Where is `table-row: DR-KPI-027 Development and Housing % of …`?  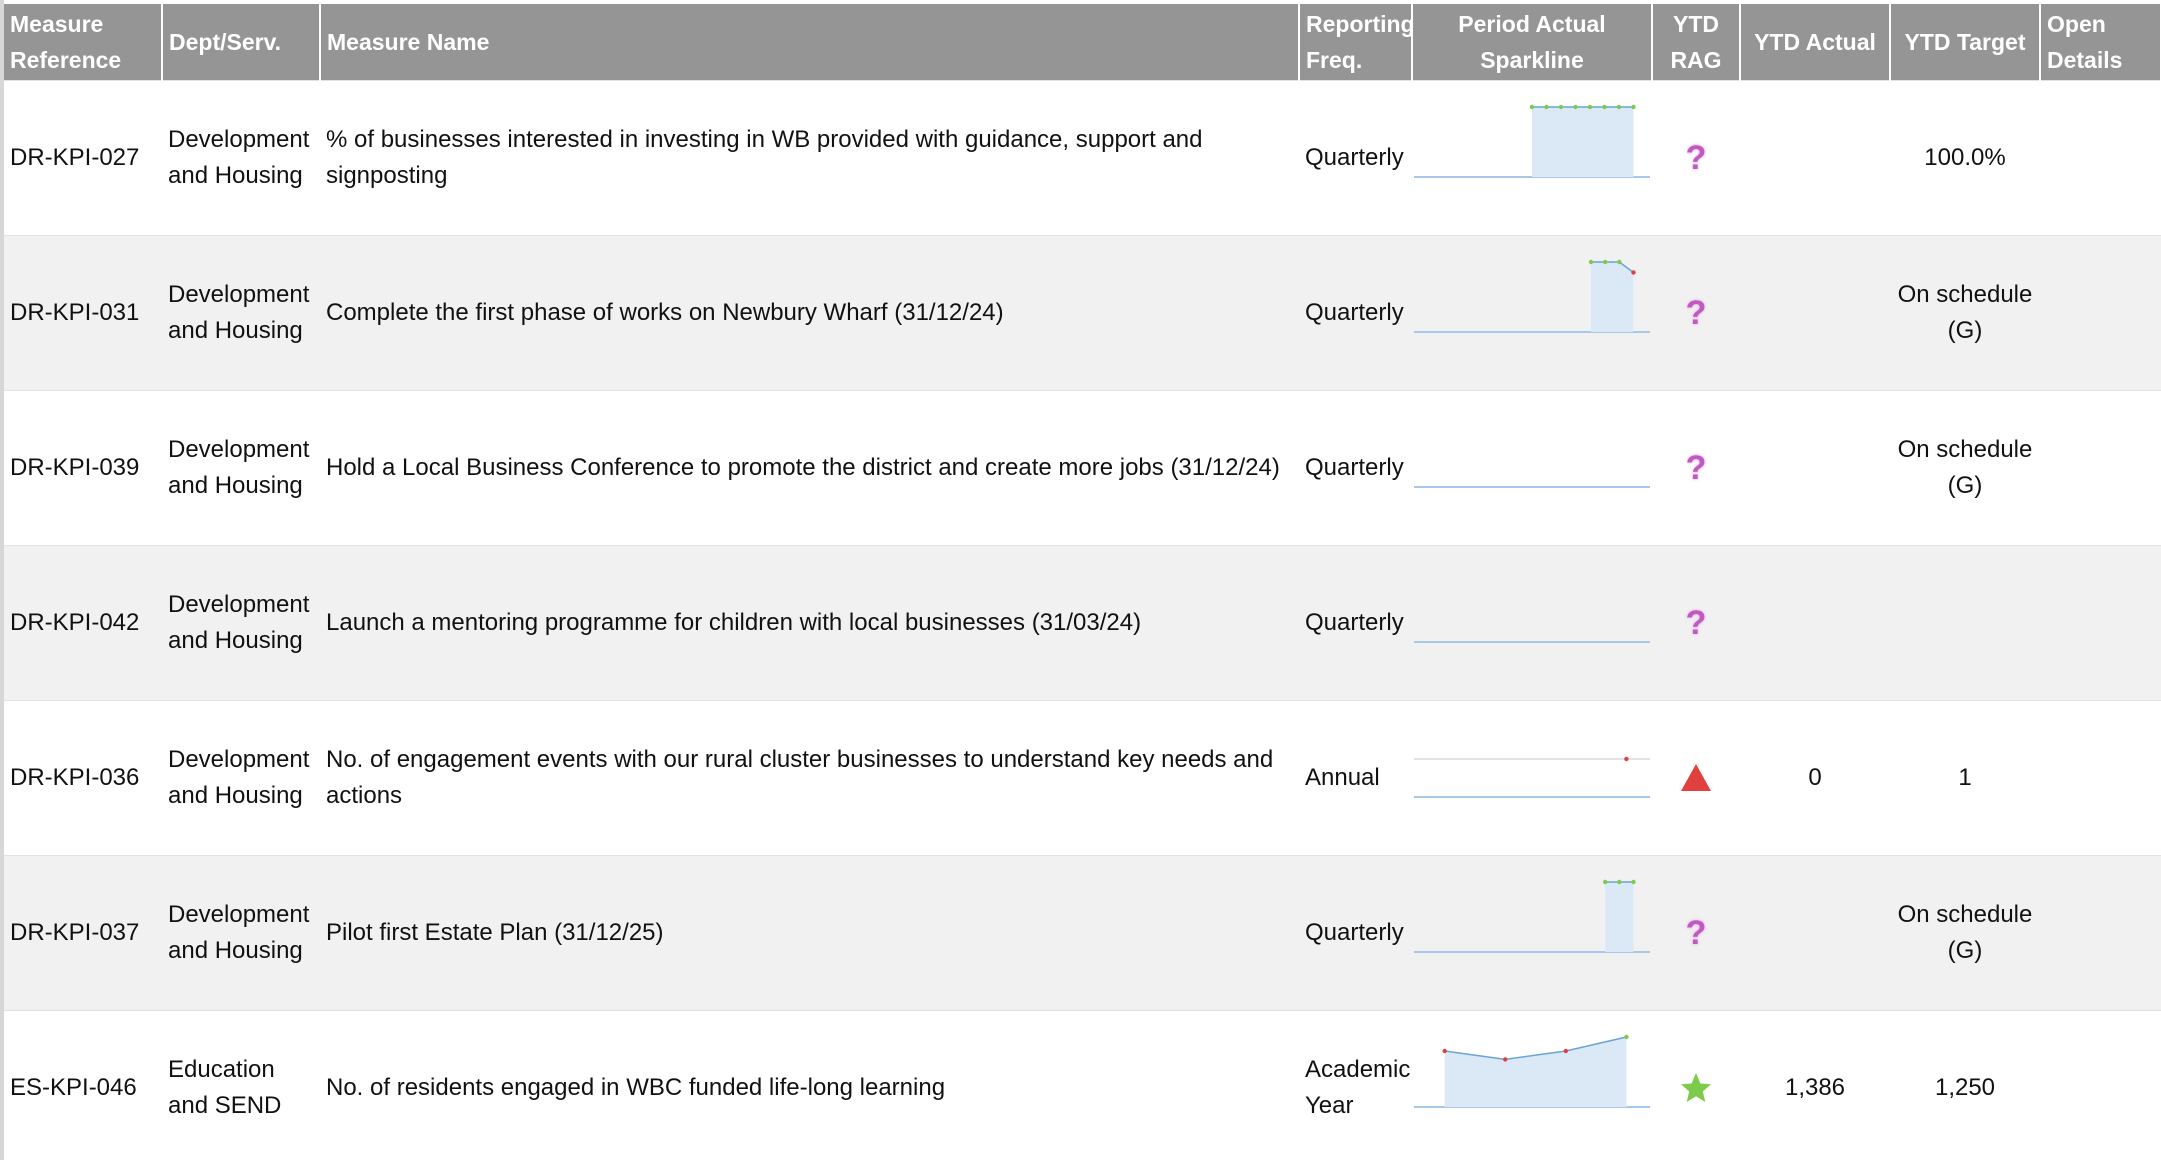
table-row: DR-KPI-027 Development and Housing % of … is located at coordinates (1082, 158).